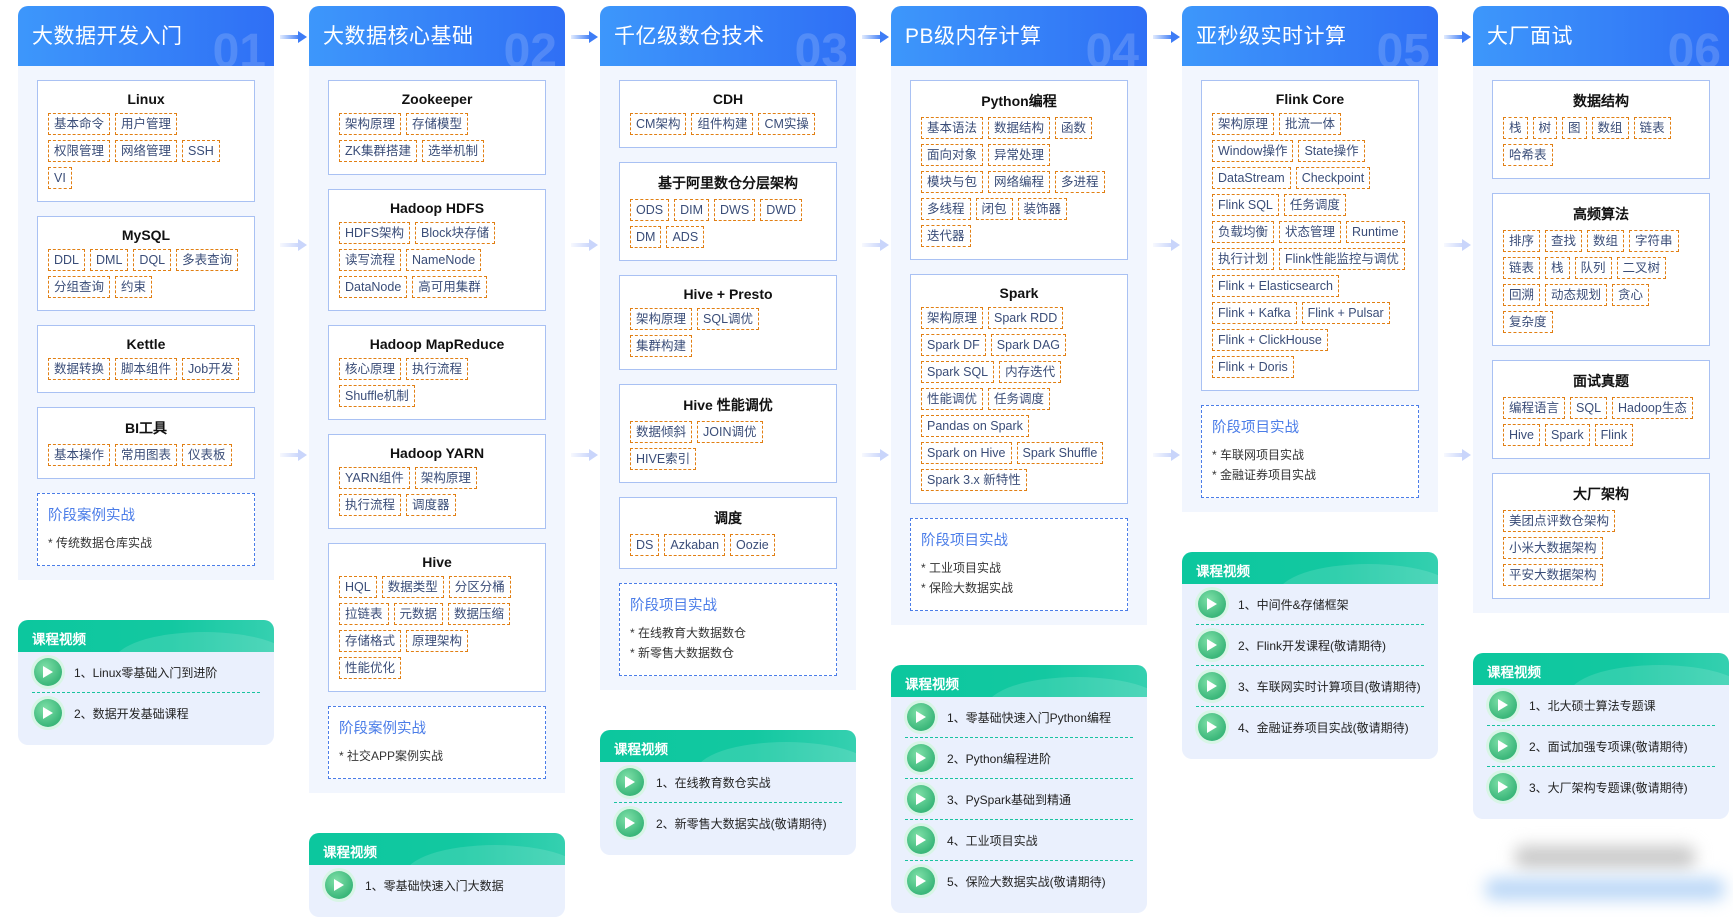 This screenshot has height=917, width=1733. Describe the element at coordinates (1243, 259) in the screenshot. I see `topic-tag: 执行计划` at that location.